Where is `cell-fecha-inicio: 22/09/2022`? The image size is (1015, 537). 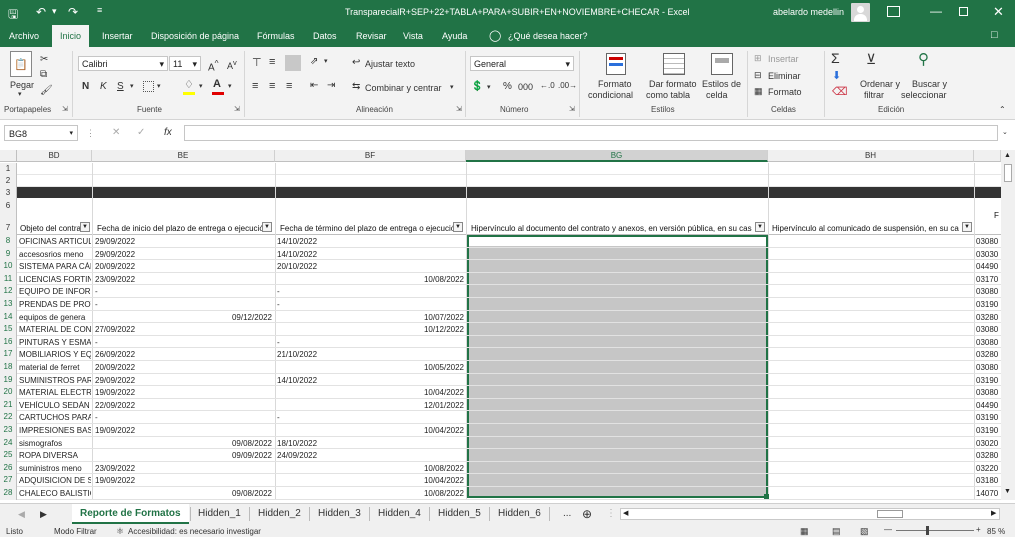 cell-fecha-inicio: 22/09/2022 is located at coordinates (135, 405).